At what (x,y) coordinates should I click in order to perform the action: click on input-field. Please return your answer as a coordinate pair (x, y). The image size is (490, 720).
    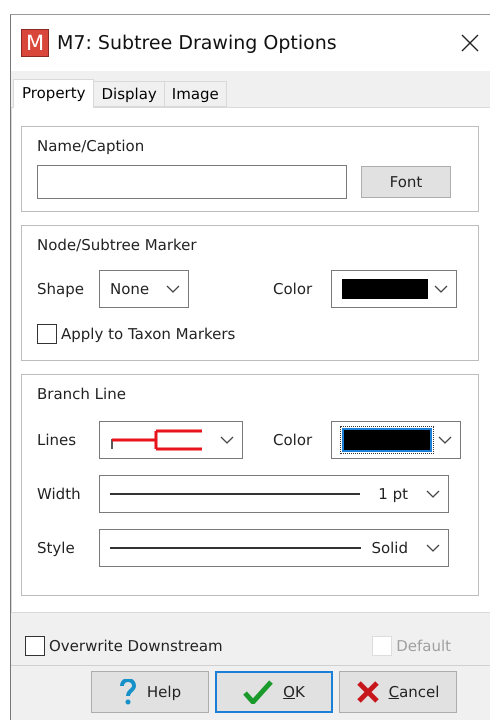
    Looking at the image, I should click on (192, 182).